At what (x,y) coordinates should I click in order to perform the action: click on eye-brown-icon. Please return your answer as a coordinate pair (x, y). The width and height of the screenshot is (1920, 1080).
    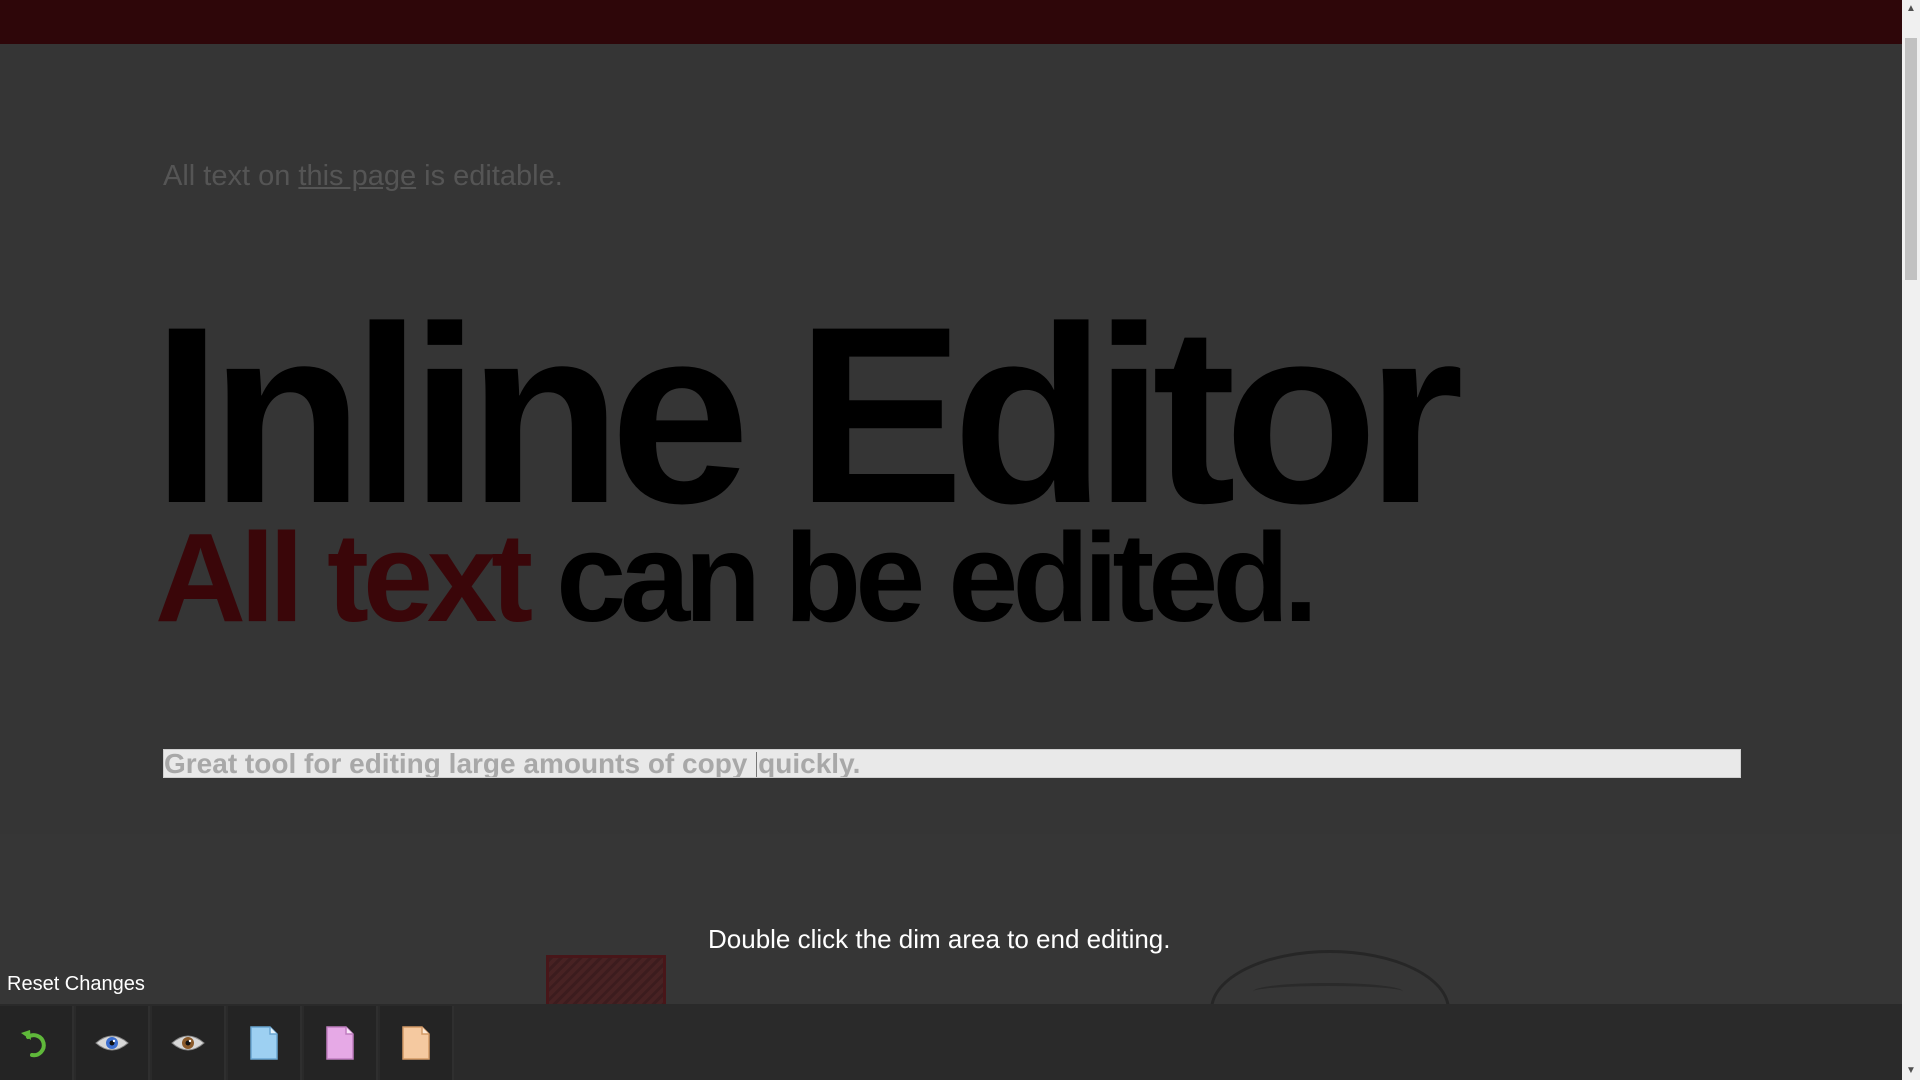
    Looking at the image, I should click on (188, 1043).